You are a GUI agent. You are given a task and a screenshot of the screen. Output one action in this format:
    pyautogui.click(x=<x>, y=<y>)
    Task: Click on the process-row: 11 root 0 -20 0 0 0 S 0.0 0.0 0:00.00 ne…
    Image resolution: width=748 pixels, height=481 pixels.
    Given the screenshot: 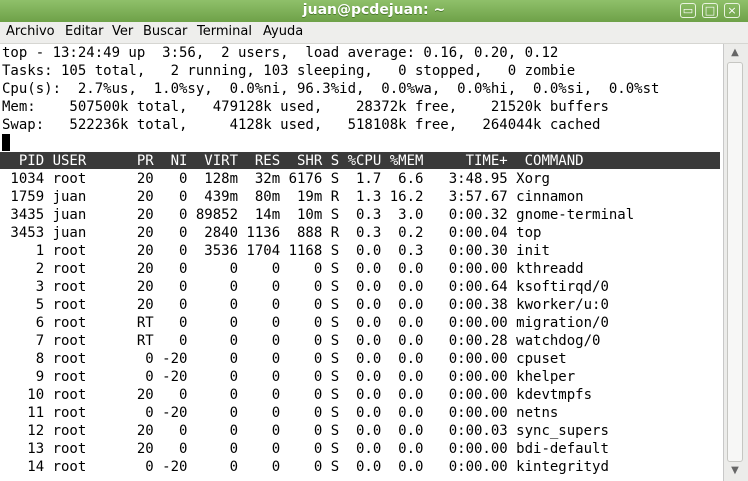 What is the action you would take?
    pyautogui.click(x=280, y=413)
    